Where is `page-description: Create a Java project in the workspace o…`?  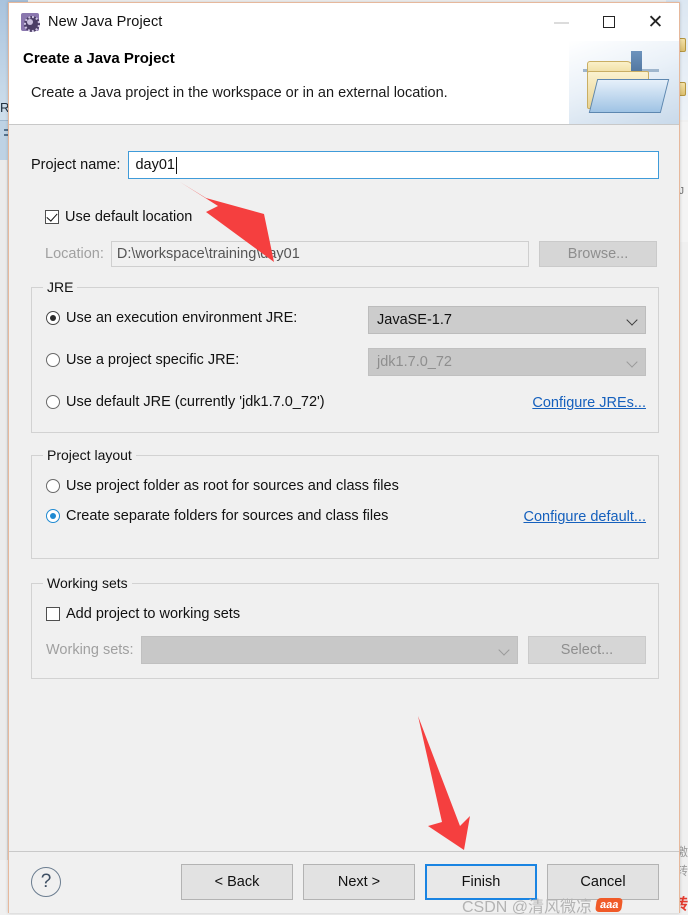
page-description: Create a Java project in the workspace o… is located at coordinates (239, 93).